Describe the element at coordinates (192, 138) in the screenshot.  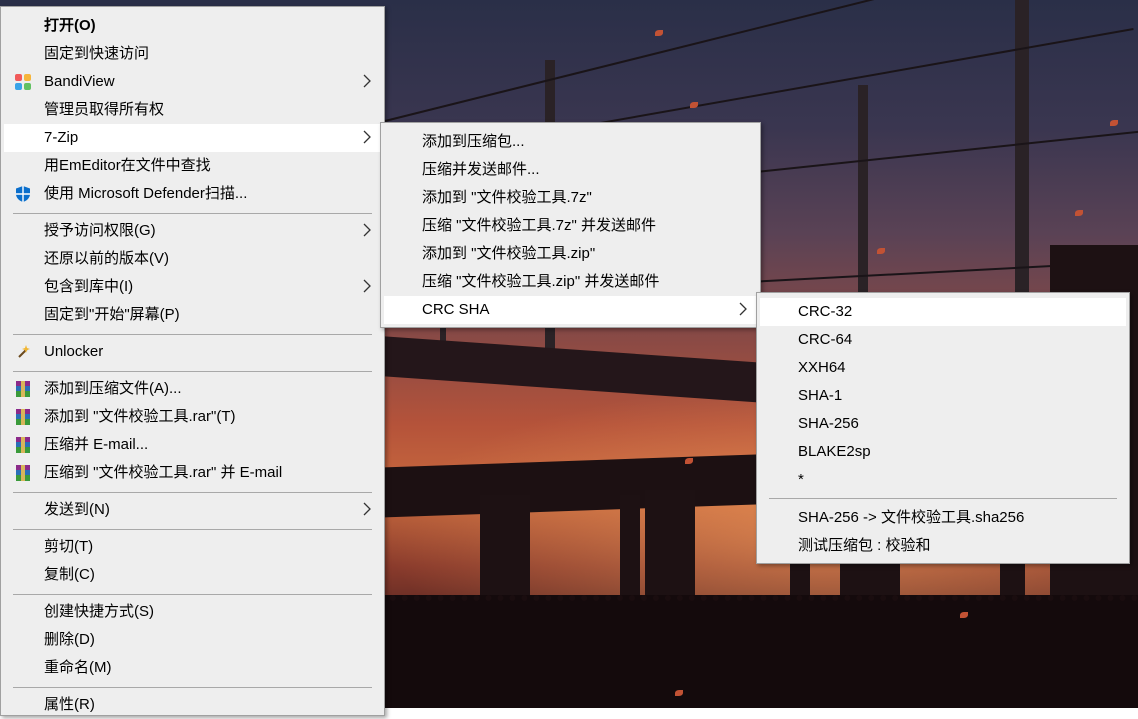
I see `menu-item-7zip: 7-Zip` at that location.